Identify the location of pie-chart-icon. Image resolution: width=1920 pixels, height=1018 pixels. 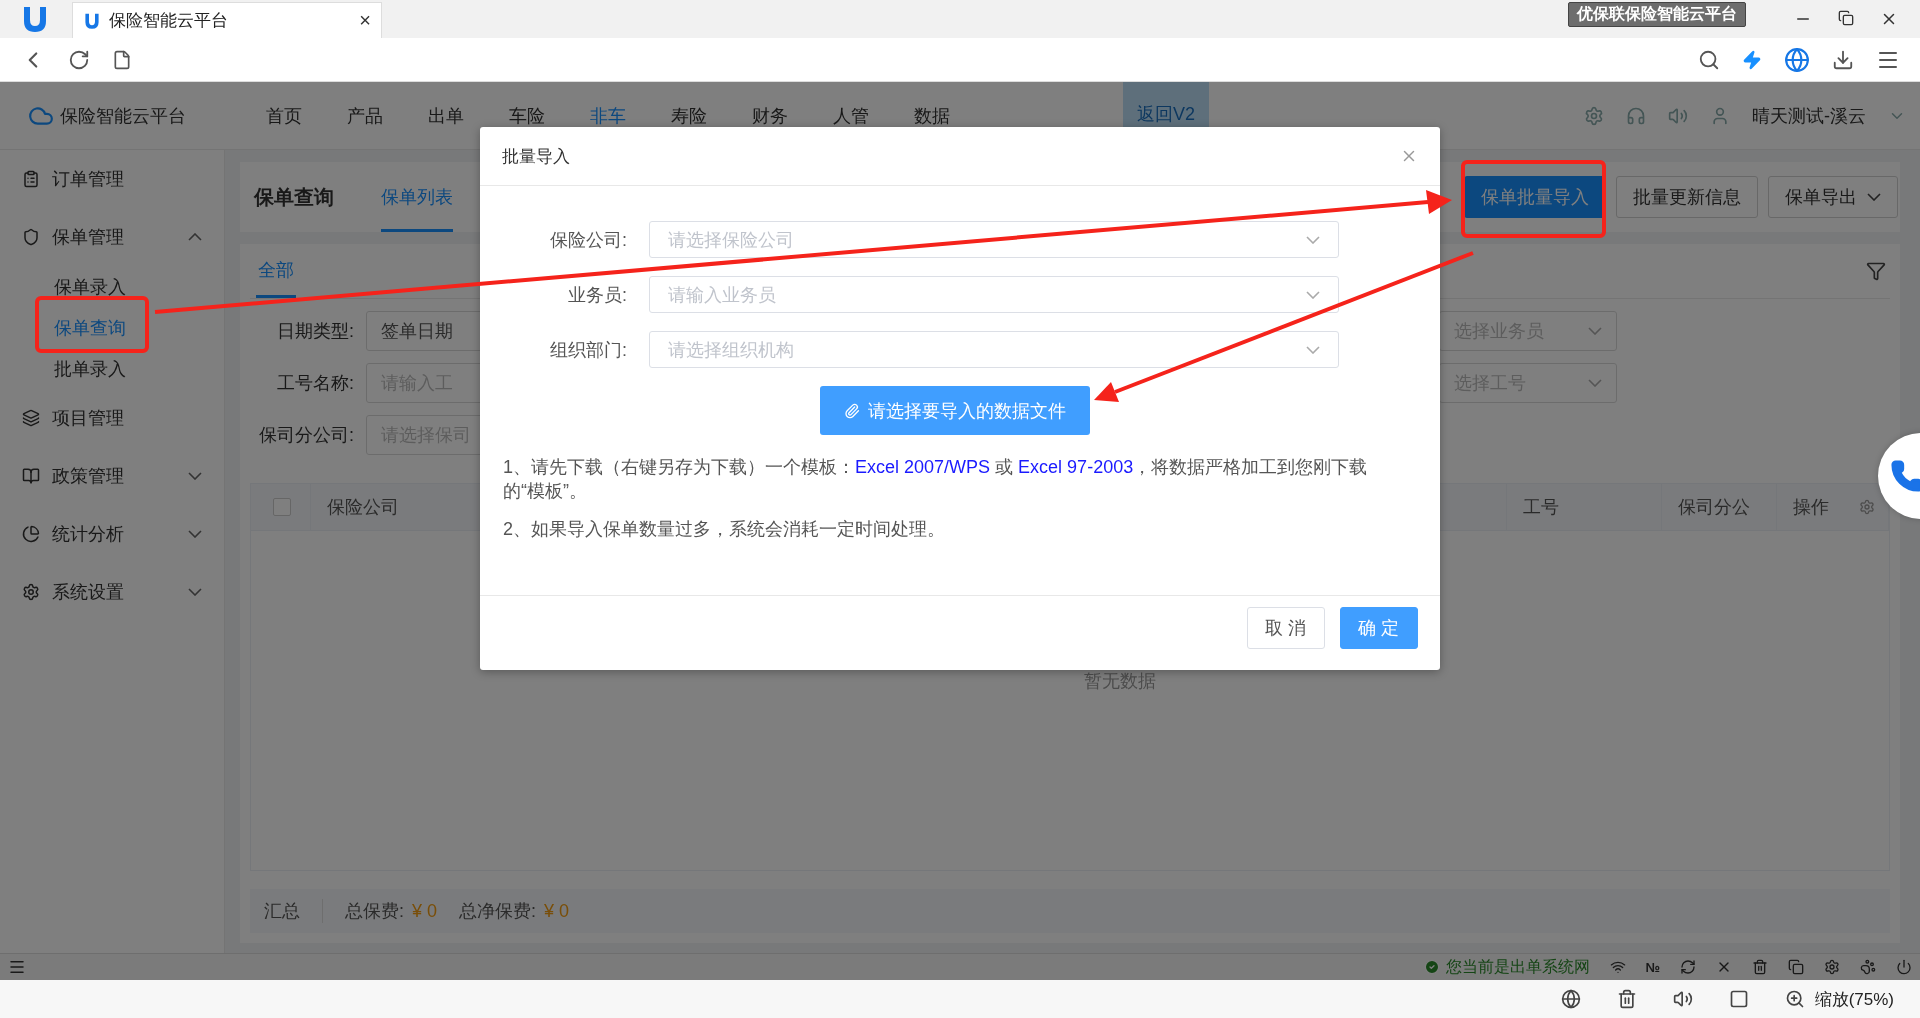
(31, 534).